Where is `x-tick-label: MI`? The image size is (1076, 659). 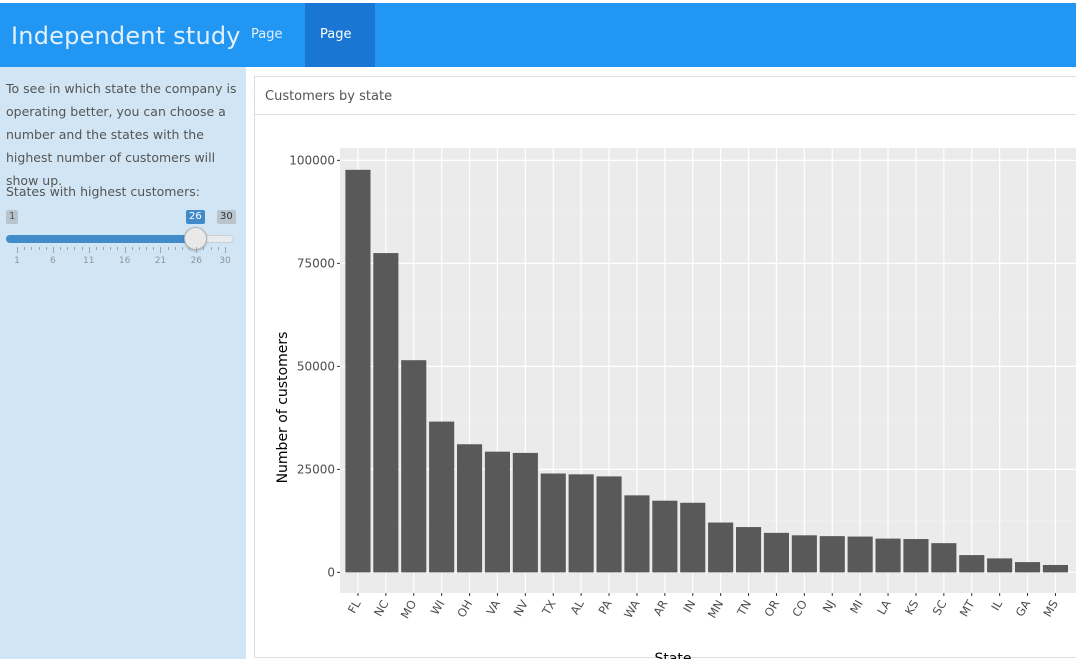
x-tick-label: MI is located at coordinates (856, 607).